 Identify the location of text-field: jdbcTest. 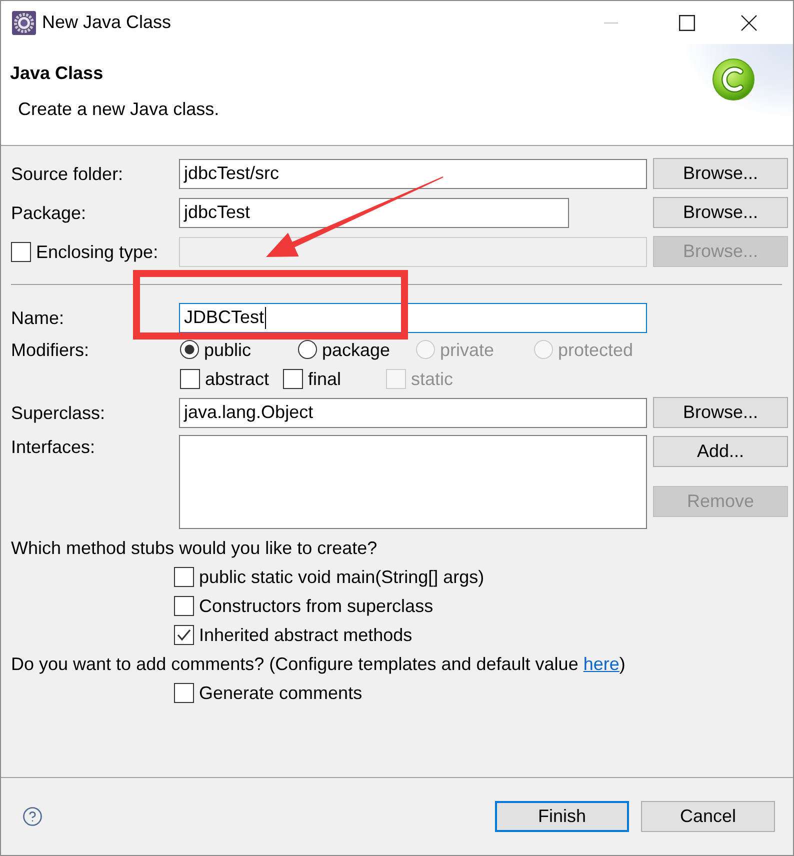
(374, 213).